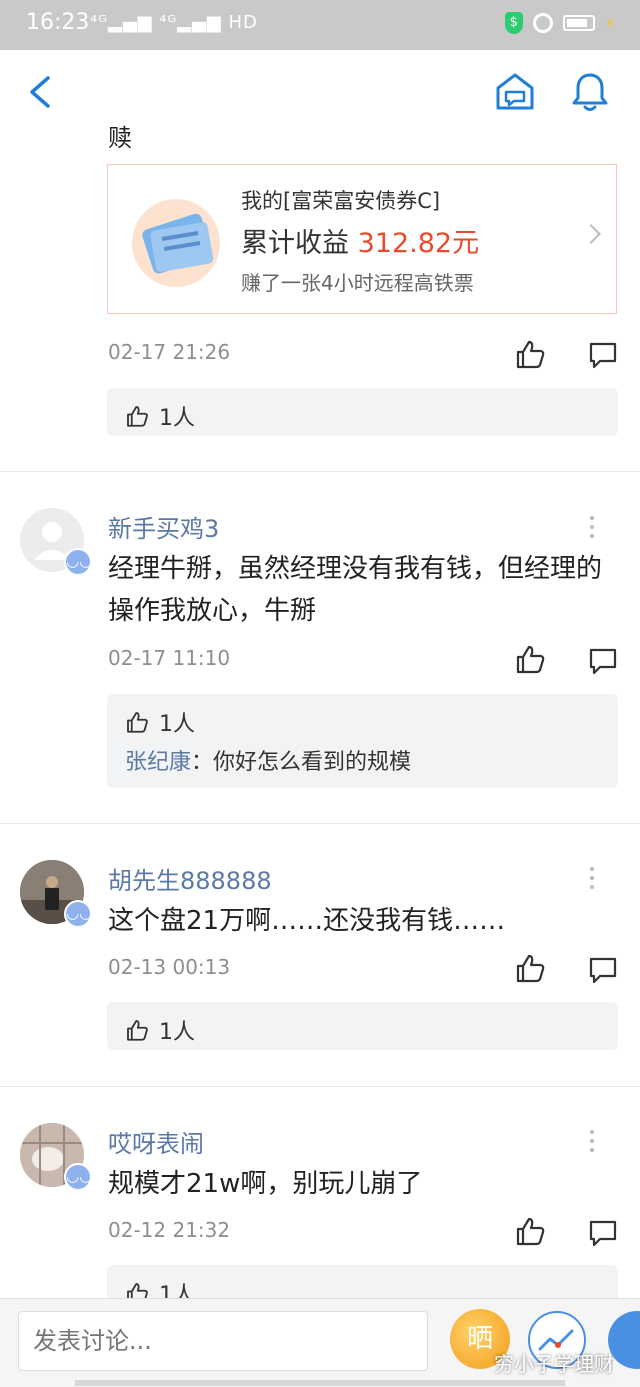 This screenshot has width=640, height=1387. I want to click on status-bar: 16:23 ⁴ᴳ▂▄▆ ⁴ᴳ▂▄▆ HD $ ⚡, so click(320, 25).